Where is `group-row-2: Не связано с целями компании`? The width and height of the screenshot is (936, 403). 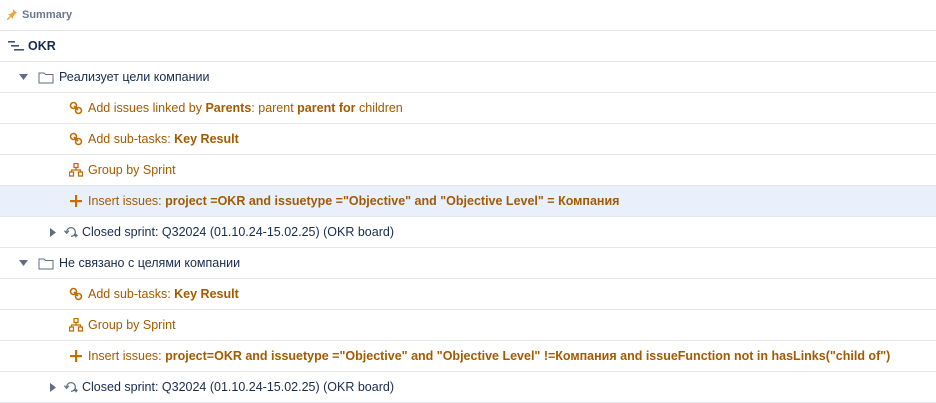
group-row-2: Не связано с целями компании is located at coordinates (468, 263).